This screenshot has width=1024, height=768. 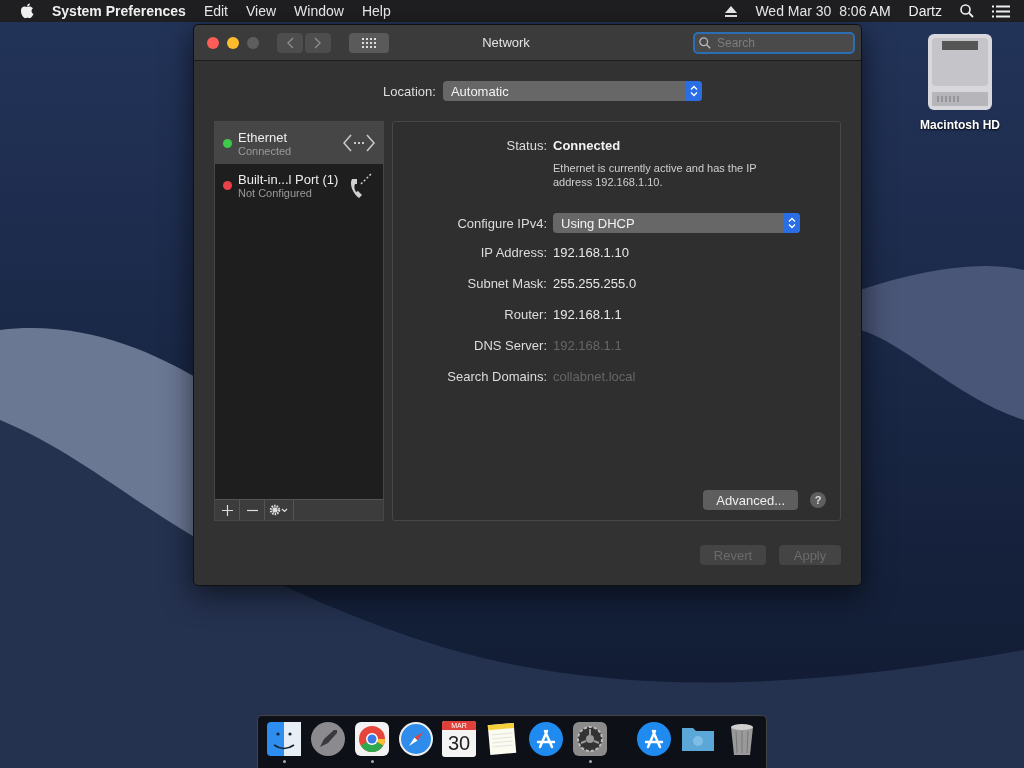 I want to click on menu-item: View, so click(x=261, y=11).